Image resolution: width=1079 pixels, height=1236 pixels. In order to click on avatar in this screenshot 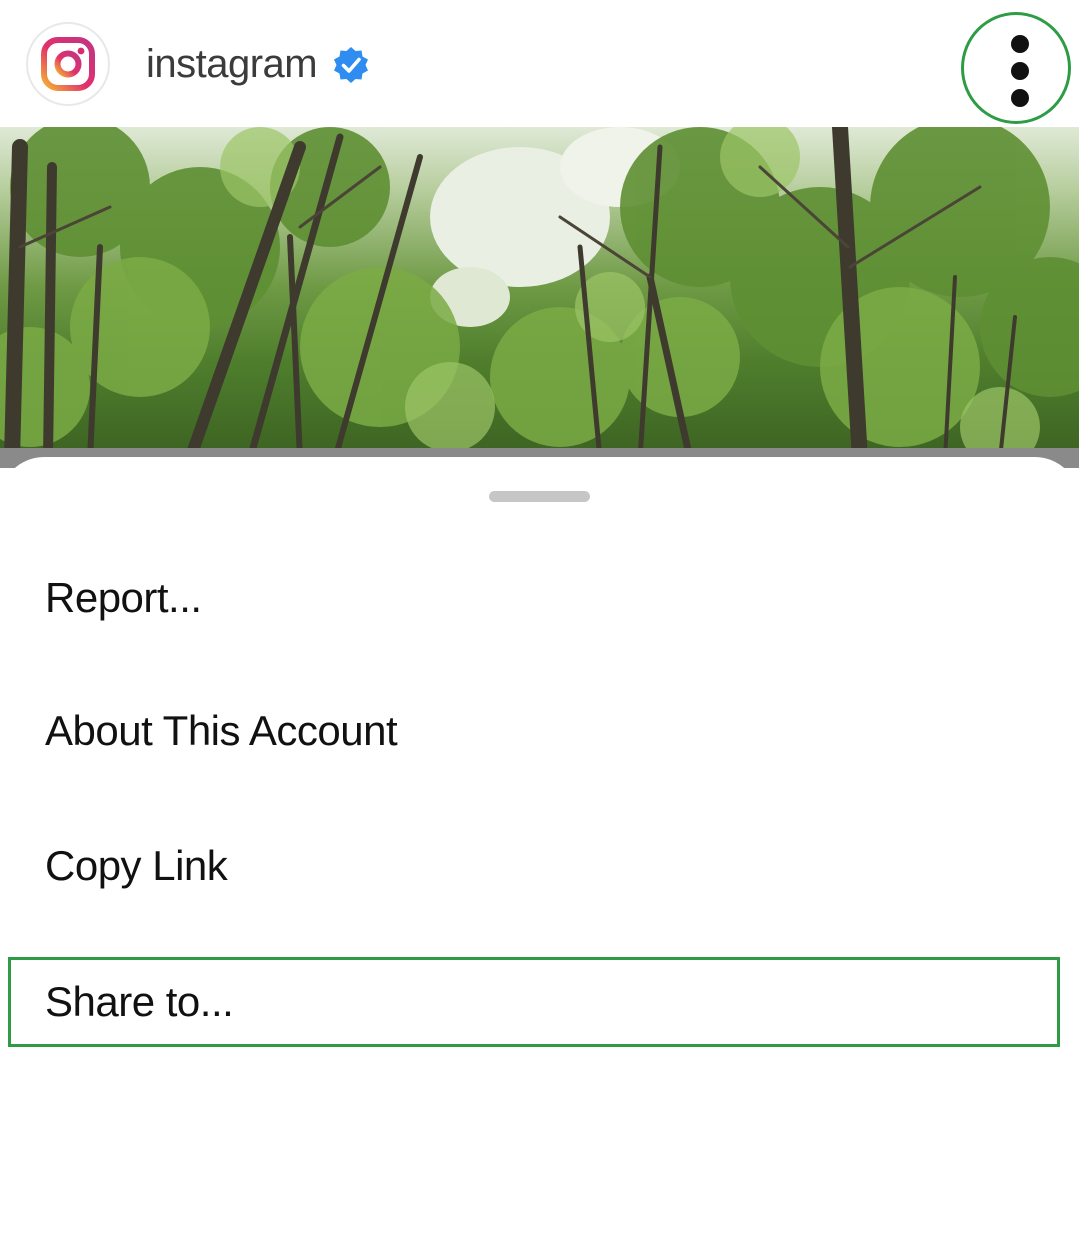, I will do `click(68, 64)`.